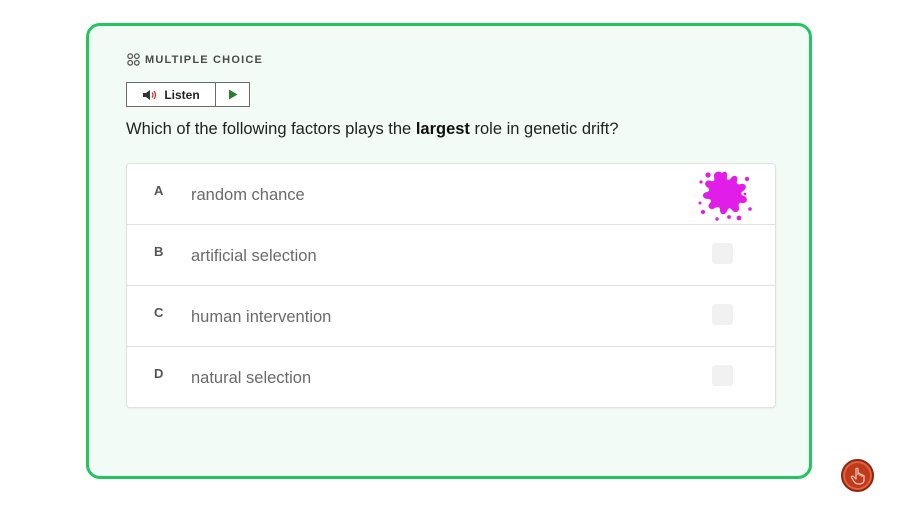 This screenshot has width=900, height=506. Describe the element at coordinates (451, 316) in the screenshot. I see `answer-option-c: C human intervention` at that location.